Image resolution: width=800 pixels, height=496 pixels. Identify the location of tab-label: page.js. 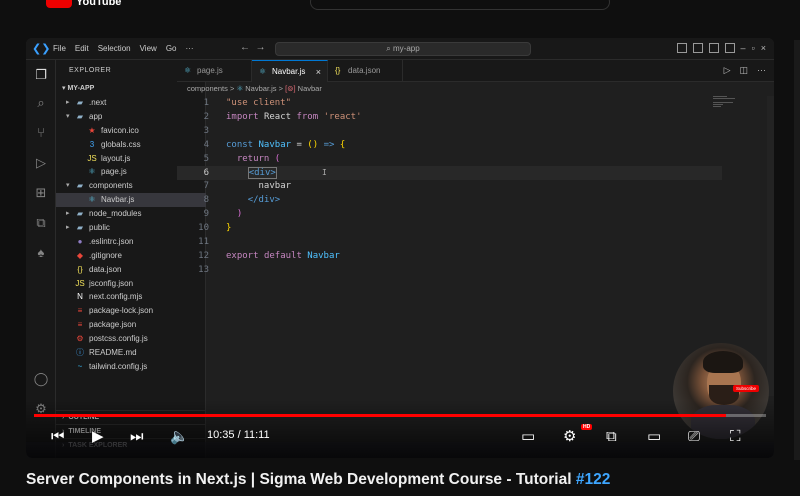
(210, 70).